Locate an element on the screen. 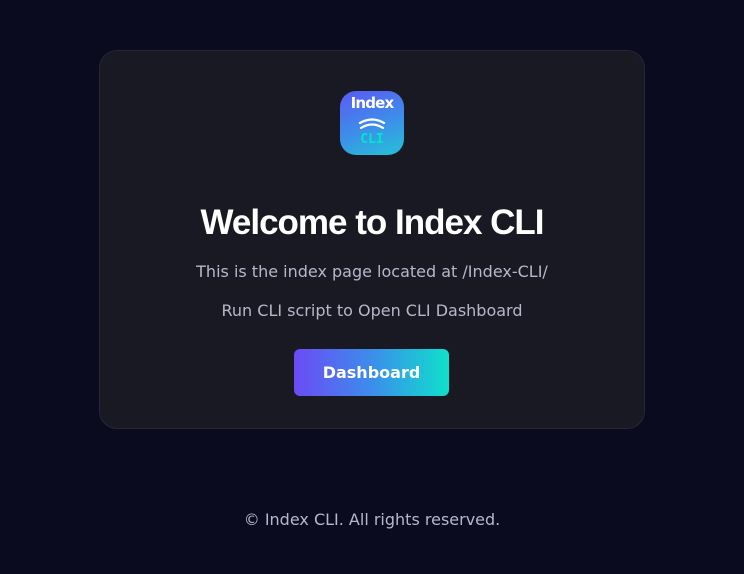 The image size is (744, 574). page-title: Welcome to Index CLI is located at coordinates (372, 222).